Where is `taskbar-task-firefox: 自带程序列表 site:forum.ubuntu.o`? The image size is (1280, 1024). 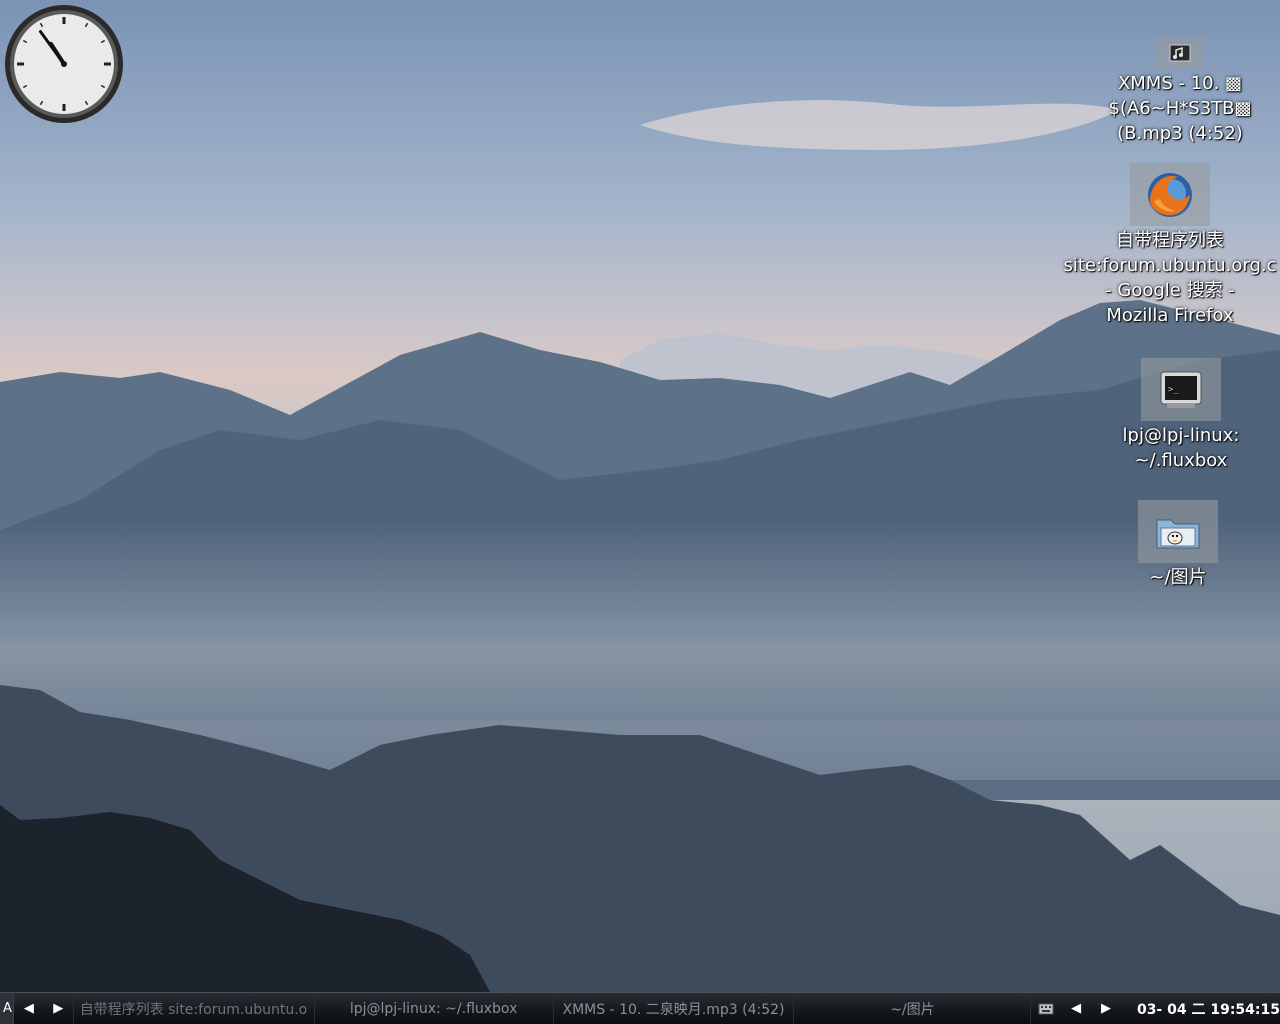
taskbar-task-firefox: 自带程序列表 site:forum.ubuntu.o is located at coordinates (194, 1008).